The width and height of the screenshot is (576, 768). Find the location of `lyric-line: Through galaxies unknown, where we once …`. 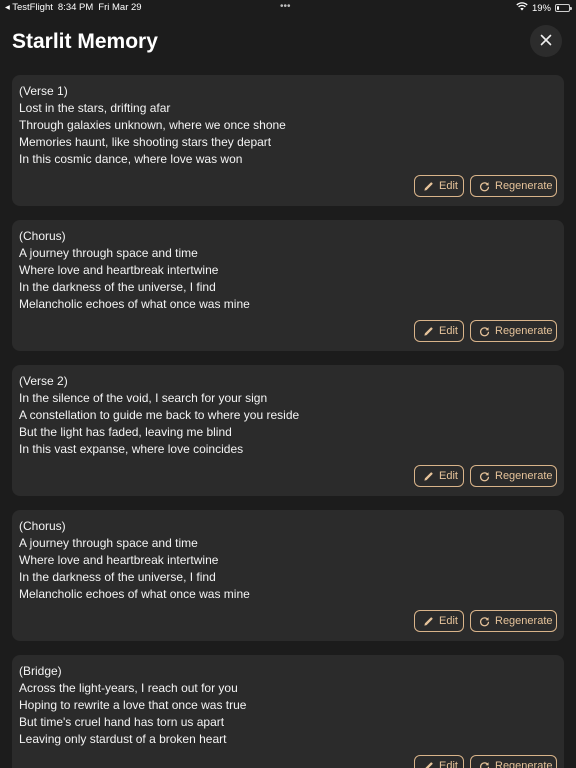

lyric-line: Through galaxies unknown, where we once … is located at coordinates (152, 125).